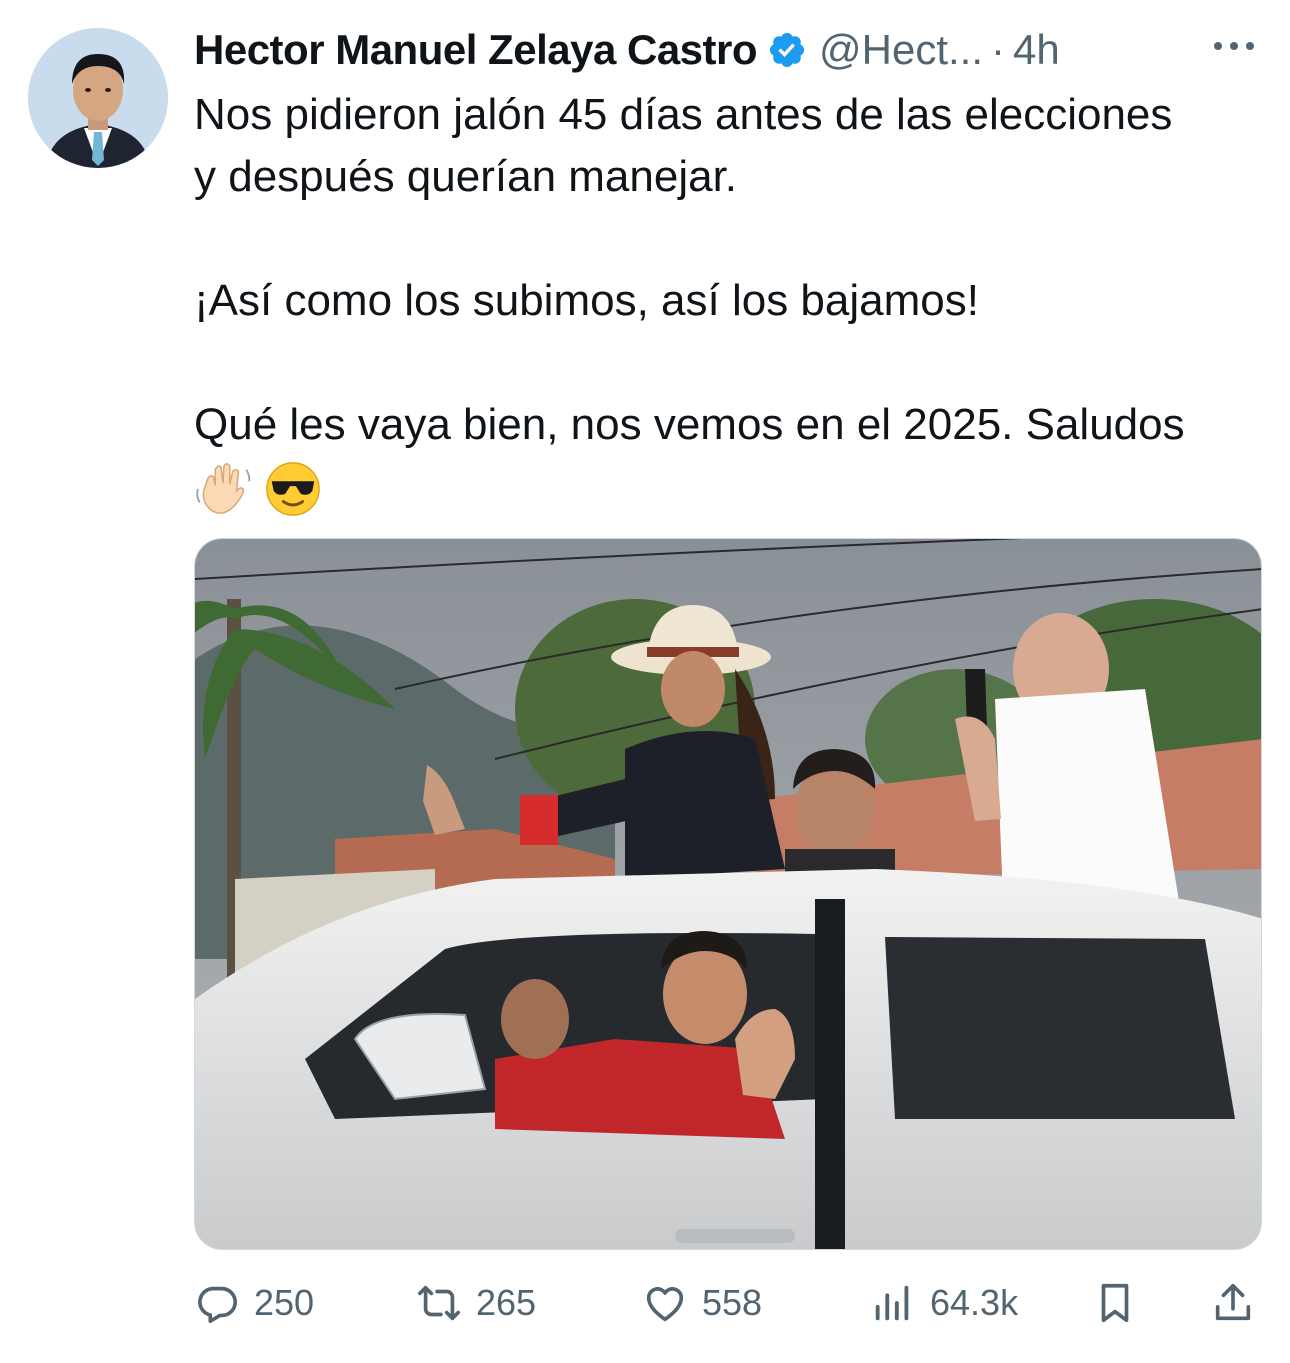 This screenshot has height=1363, width=1290. I want to click on retweet-button: 265, so click(476, 1303).